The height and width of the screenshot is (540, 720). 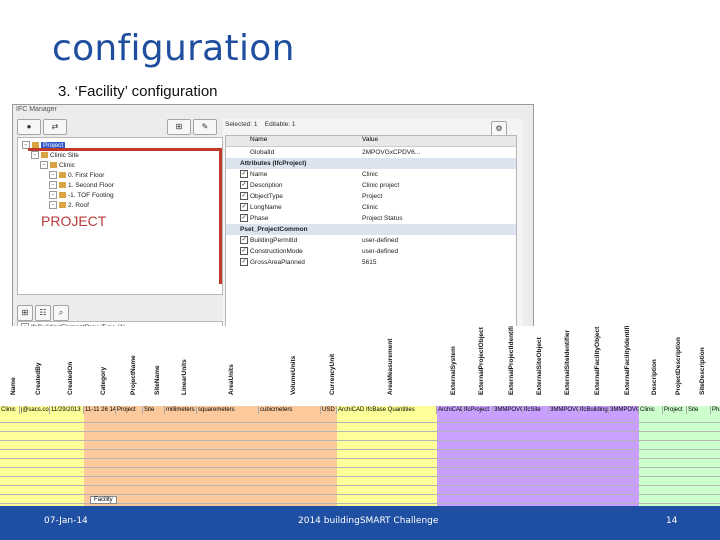 I want to click on column-header: Phase, so click(x=715, y=366).